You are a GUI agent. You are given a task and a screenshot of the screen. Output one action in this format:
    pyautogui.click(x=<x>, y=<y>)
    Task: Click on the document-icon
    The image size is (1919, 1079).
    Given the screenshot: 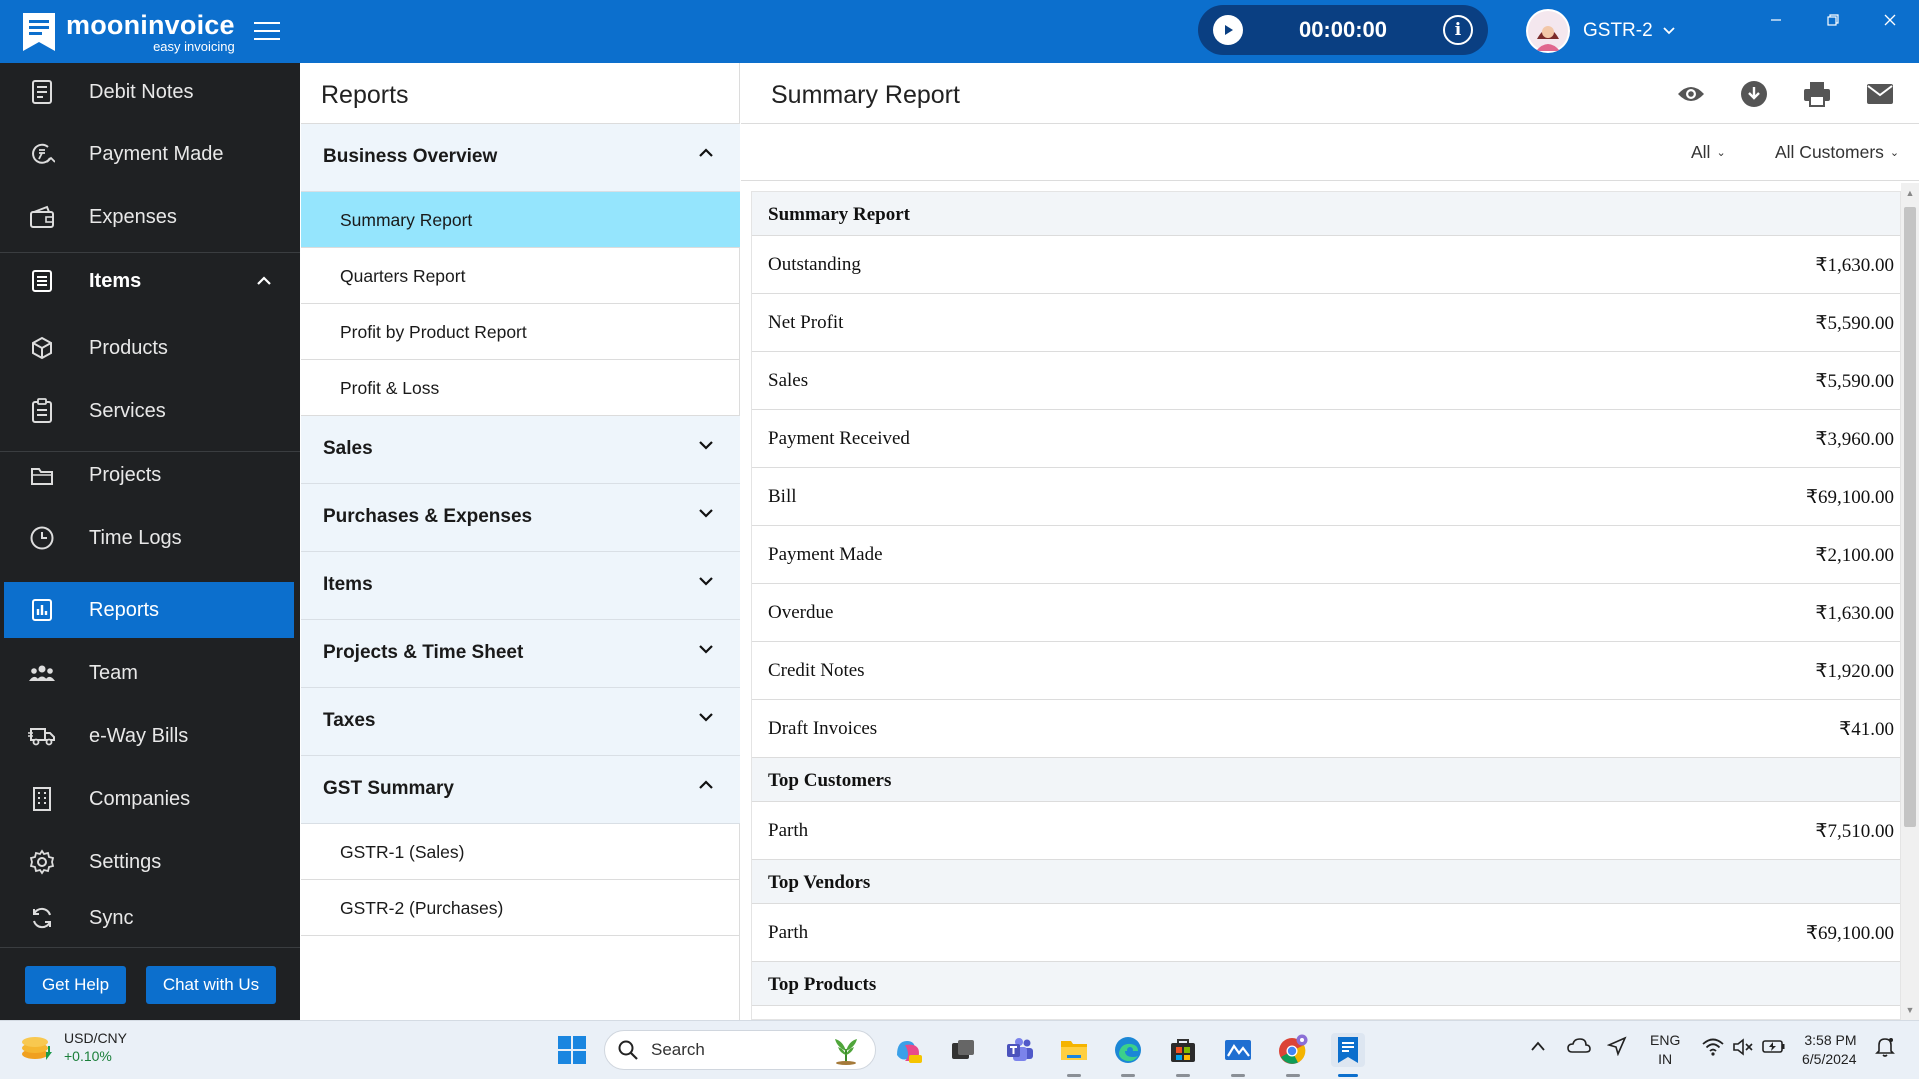 What is the action you would take?
    pyautogui.click(x=42, y=92)
    